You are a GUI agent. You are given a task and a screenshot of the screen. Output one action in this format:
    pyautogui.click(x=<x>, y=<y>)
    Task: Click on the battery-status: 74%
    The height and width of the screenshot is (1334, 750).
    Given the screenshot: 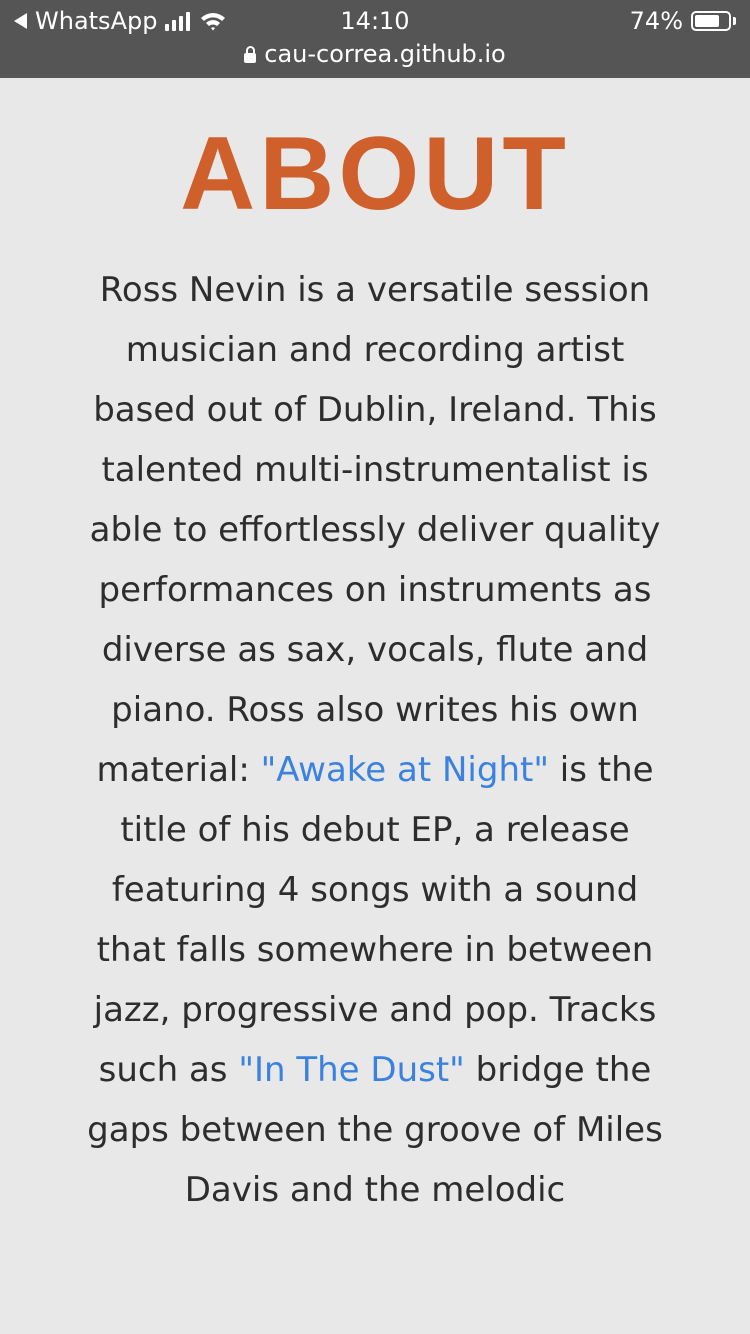 What is the action you would take?
    pyautogui.click(x=683, y=21)
    